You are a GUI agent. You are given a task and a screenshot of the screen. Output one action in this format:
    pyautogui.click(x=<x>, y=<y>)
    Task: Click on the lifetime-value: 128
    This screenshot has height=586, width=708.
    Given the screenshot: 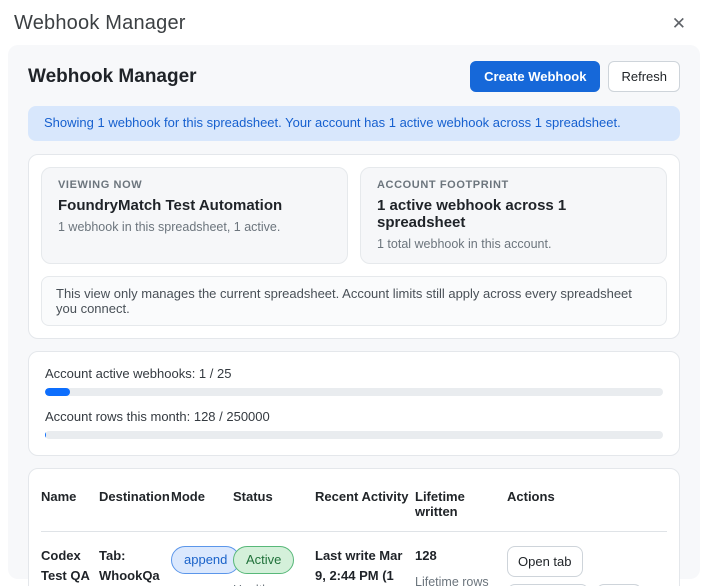 What is the action you would take?
    pyautogui.click(x=426, y=555)
    